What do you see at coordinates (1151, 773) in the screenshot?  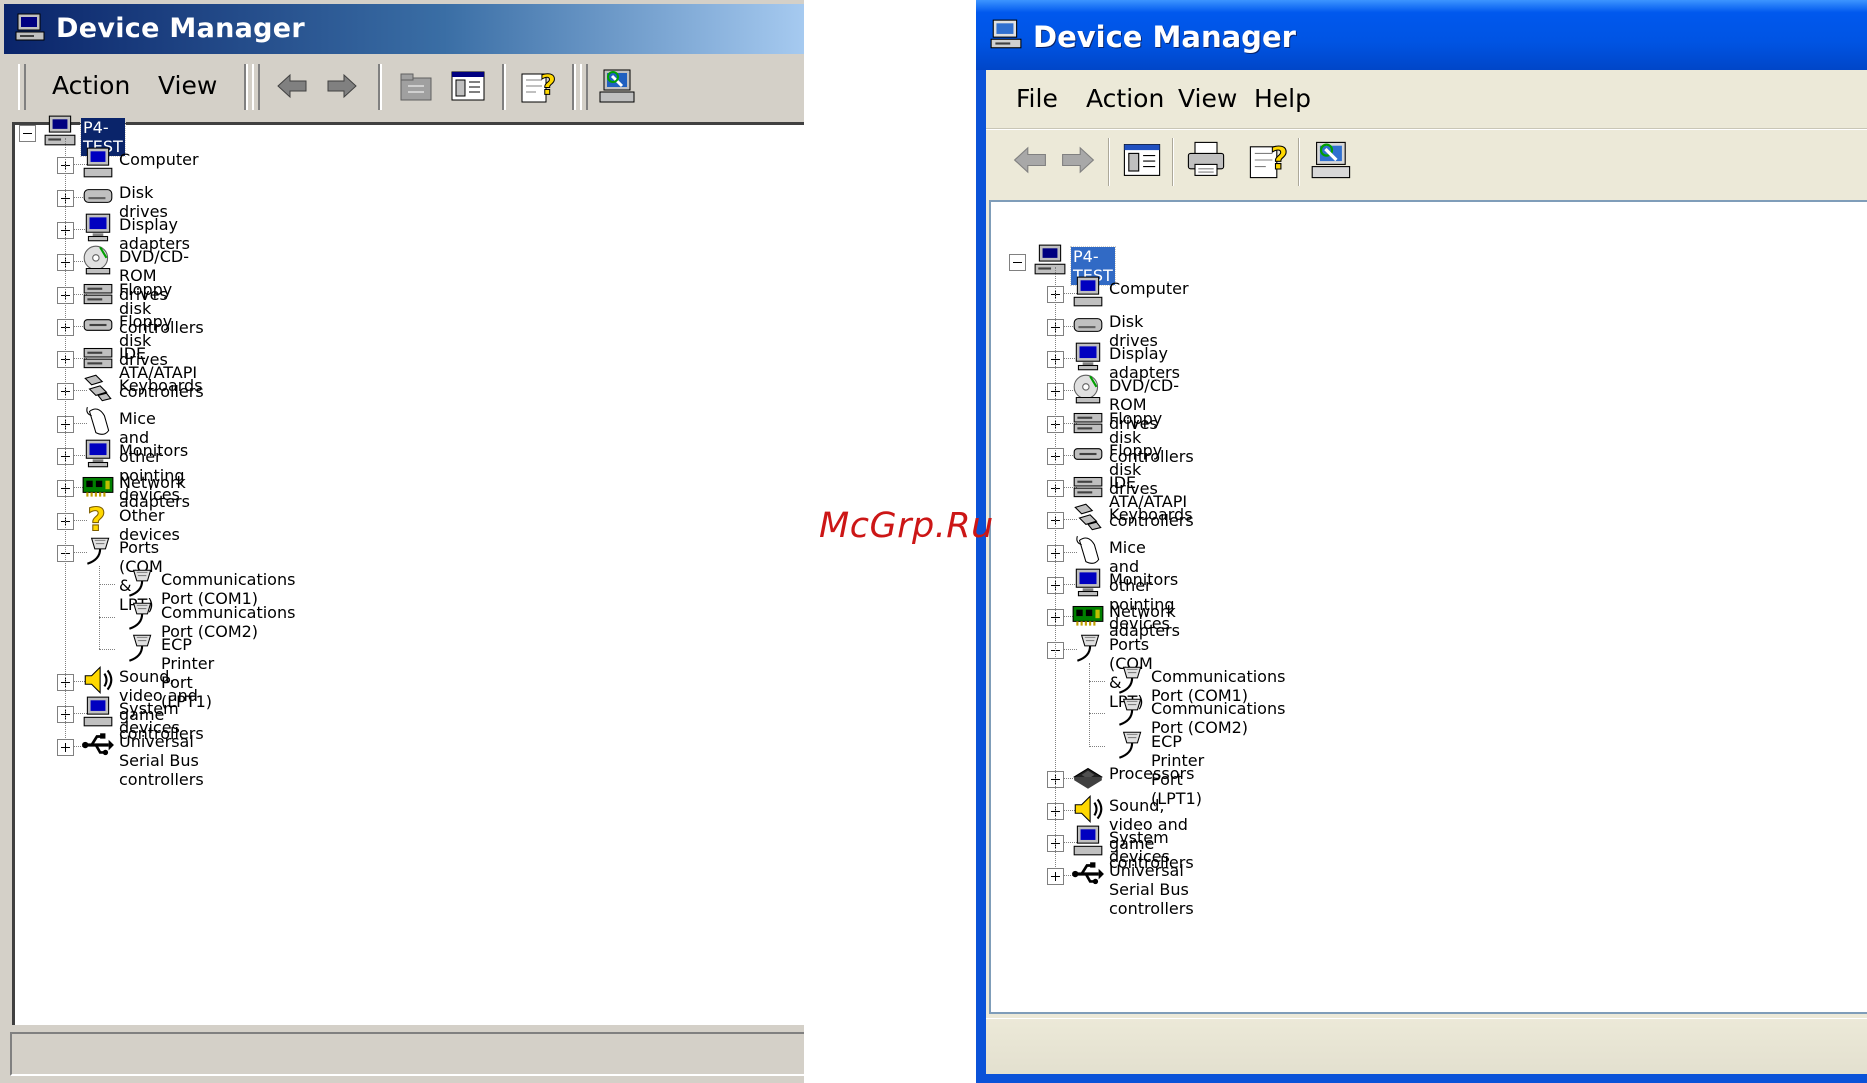 I see `device-category-13: Processors` at bounding box center [1151, 773].